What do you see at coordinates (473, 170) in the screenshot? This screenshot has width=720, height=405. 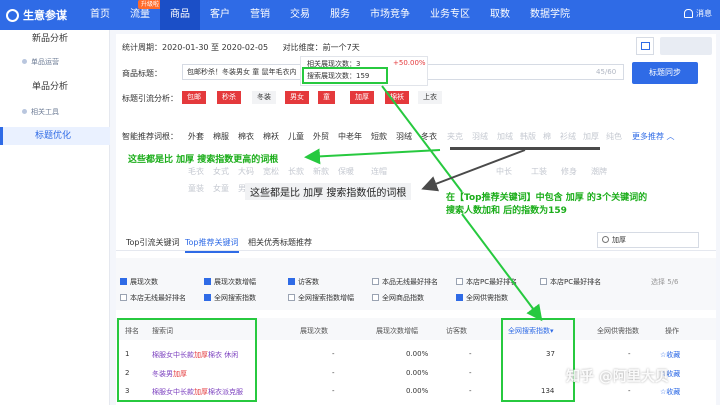 I see `arrow-to-lower-note` at bounding box center [473, 170].